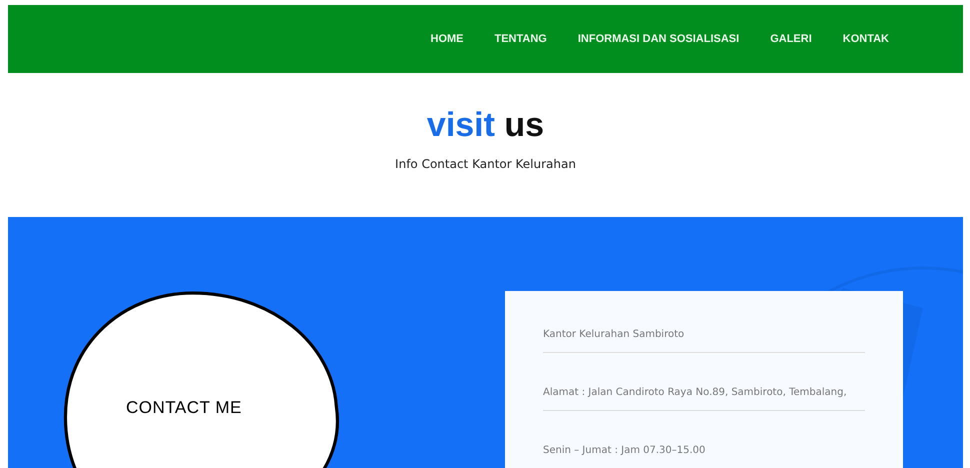  Describe the element at coordinates (791, 39) in the screenshot. I see `nav-link: GALERI` at that location.